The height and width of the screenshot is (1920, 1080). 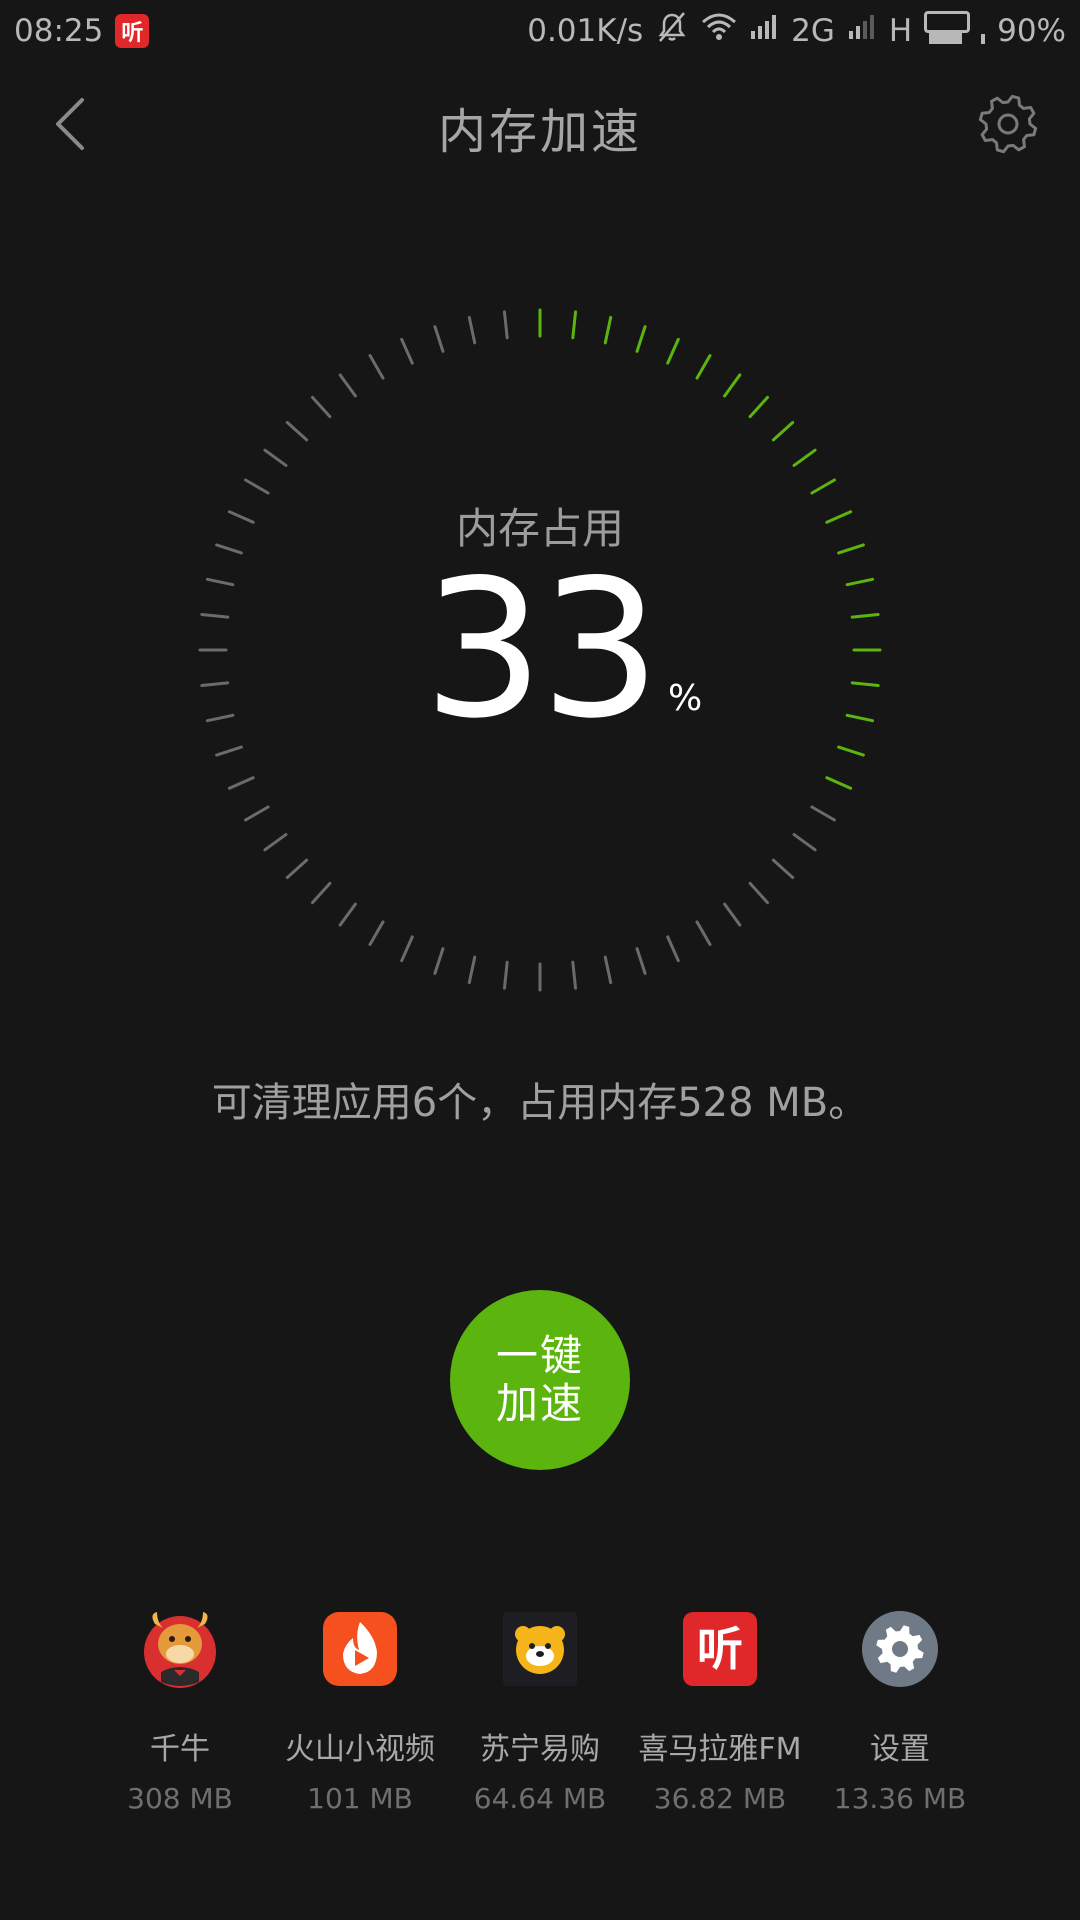 What do you see at coordinates (540, 1798) in the screenshot?
I see `app-size: 64.64 MB` at bounding box center [540, 1798].